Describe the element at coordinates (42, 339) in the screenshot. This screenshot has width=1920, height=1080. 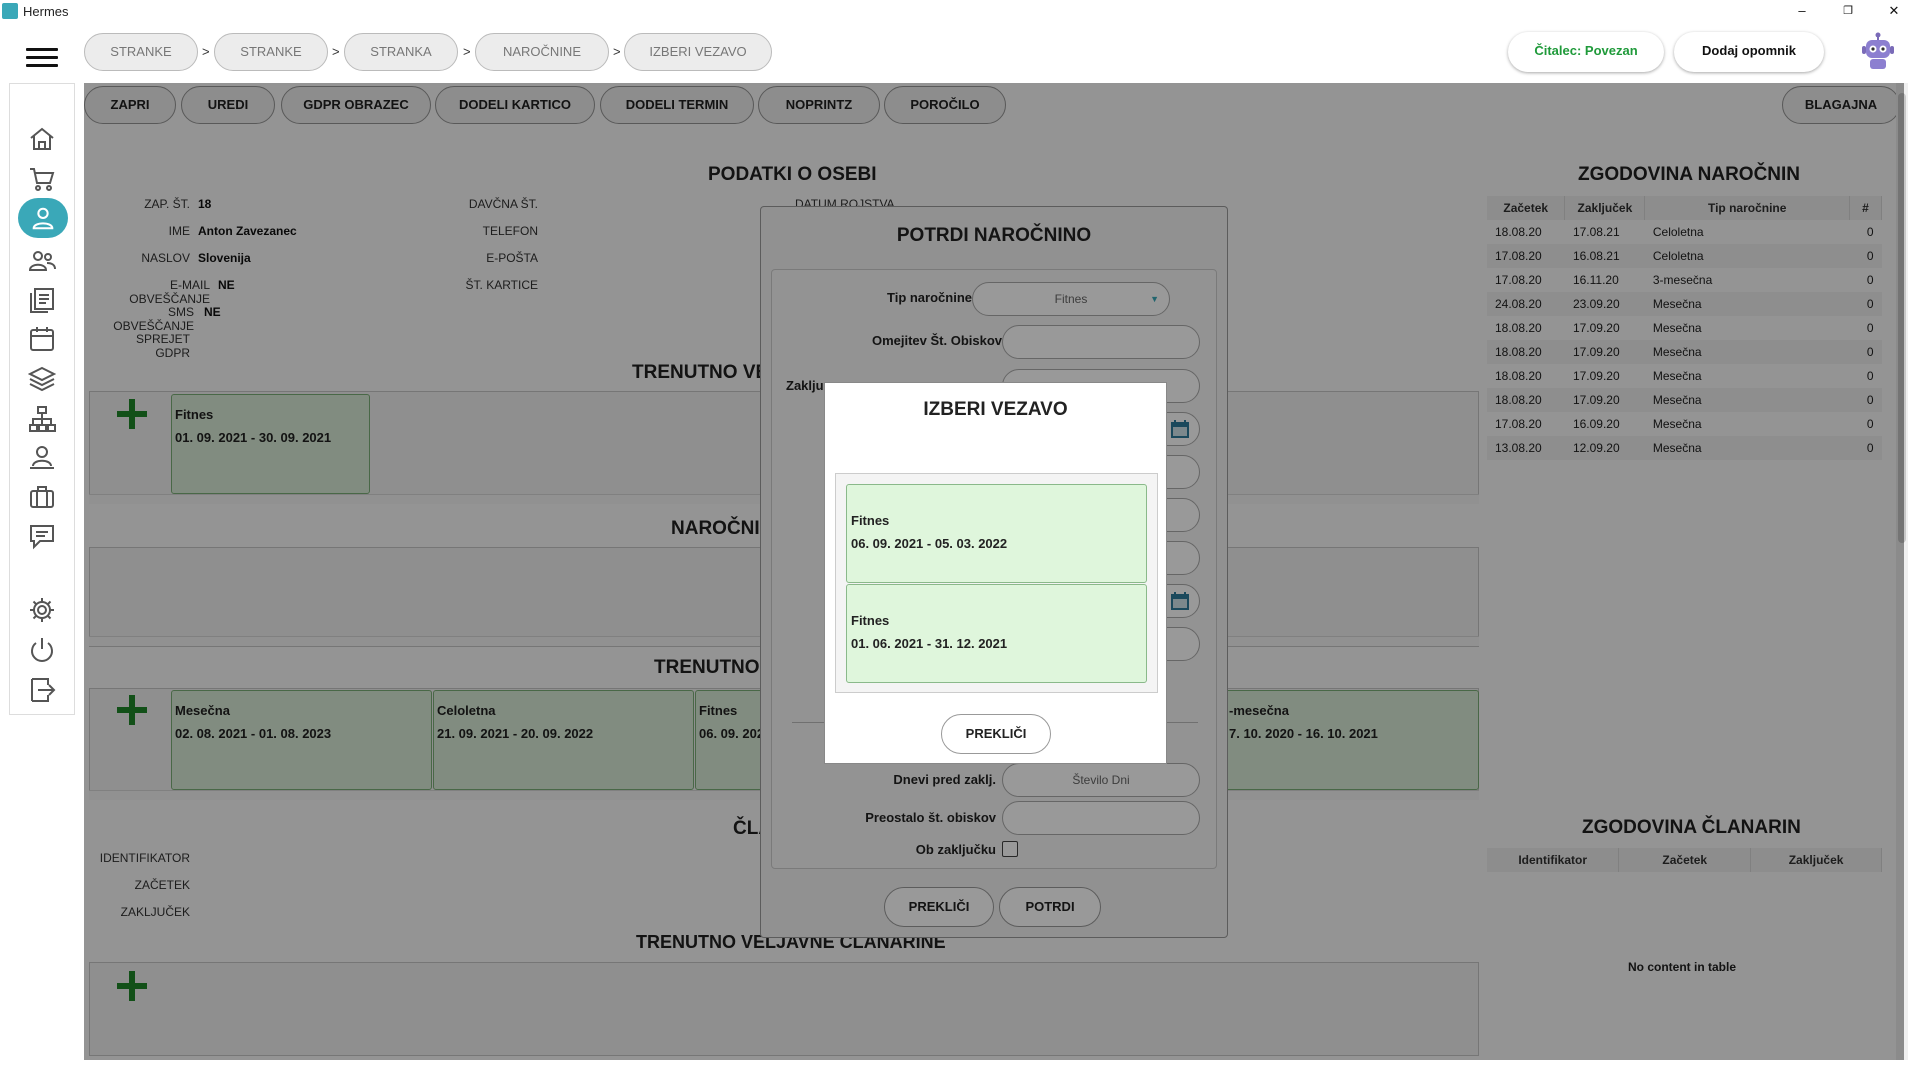
I see `calendar-icon` at that location.